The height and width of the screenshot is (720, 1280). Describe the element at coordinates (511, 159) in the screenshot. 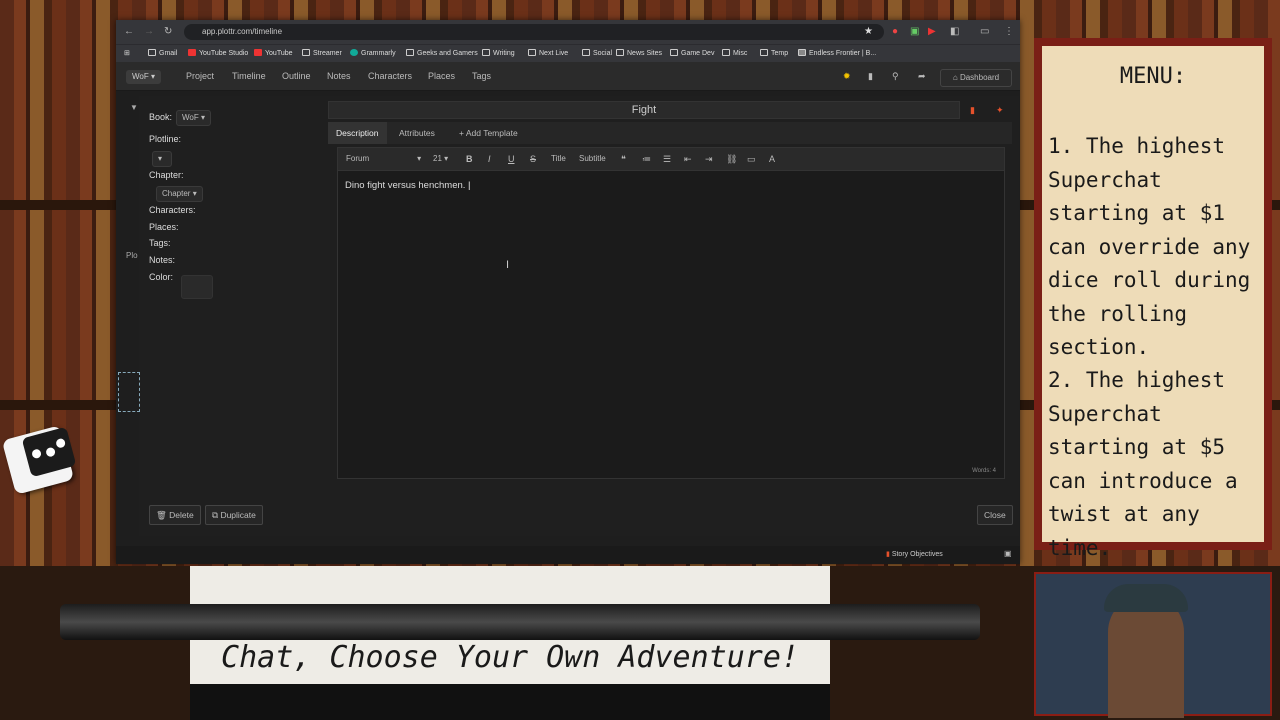

I see `underline-icon: U` at that location.